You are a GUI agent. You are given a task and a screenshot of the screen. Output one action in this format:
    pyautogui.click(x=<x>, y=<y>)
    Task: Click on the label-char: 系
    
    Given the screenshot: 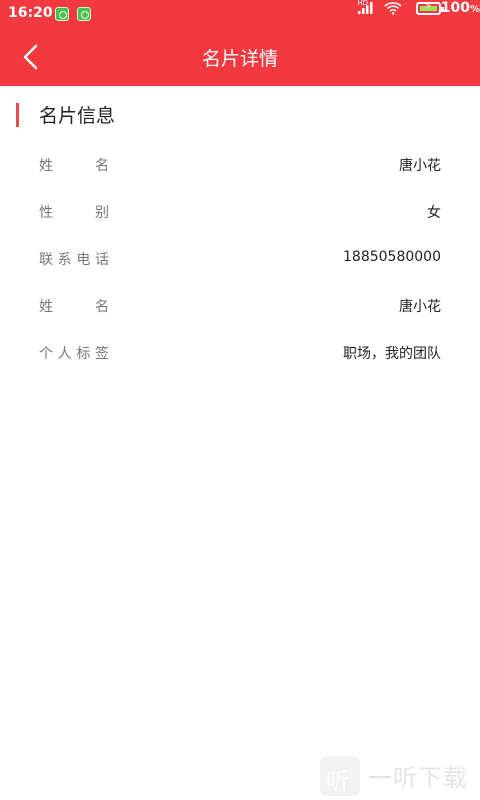 What is the action you would take?
    pyautogui.click(x=64, y=260)
    